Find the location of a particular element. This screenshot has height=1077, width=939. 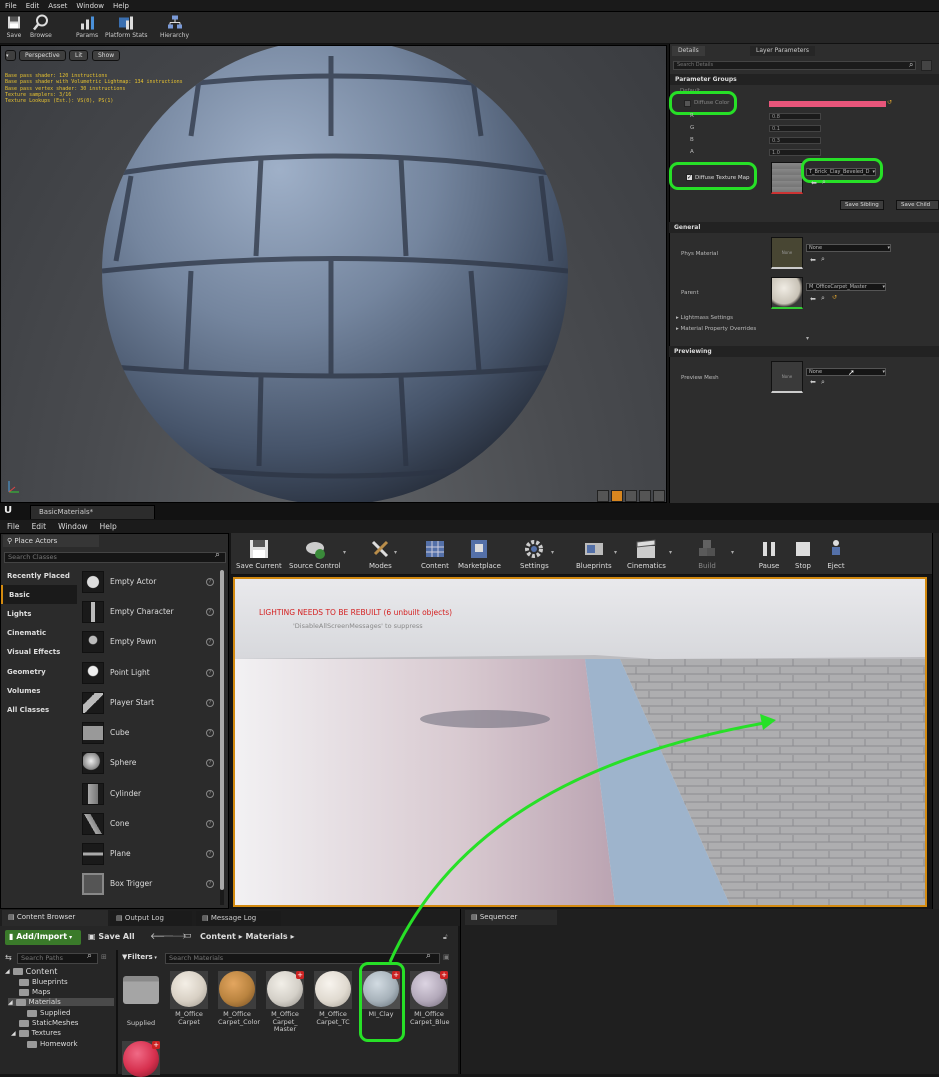

category-volumes: Volumes is located at coordinates (39, 690).